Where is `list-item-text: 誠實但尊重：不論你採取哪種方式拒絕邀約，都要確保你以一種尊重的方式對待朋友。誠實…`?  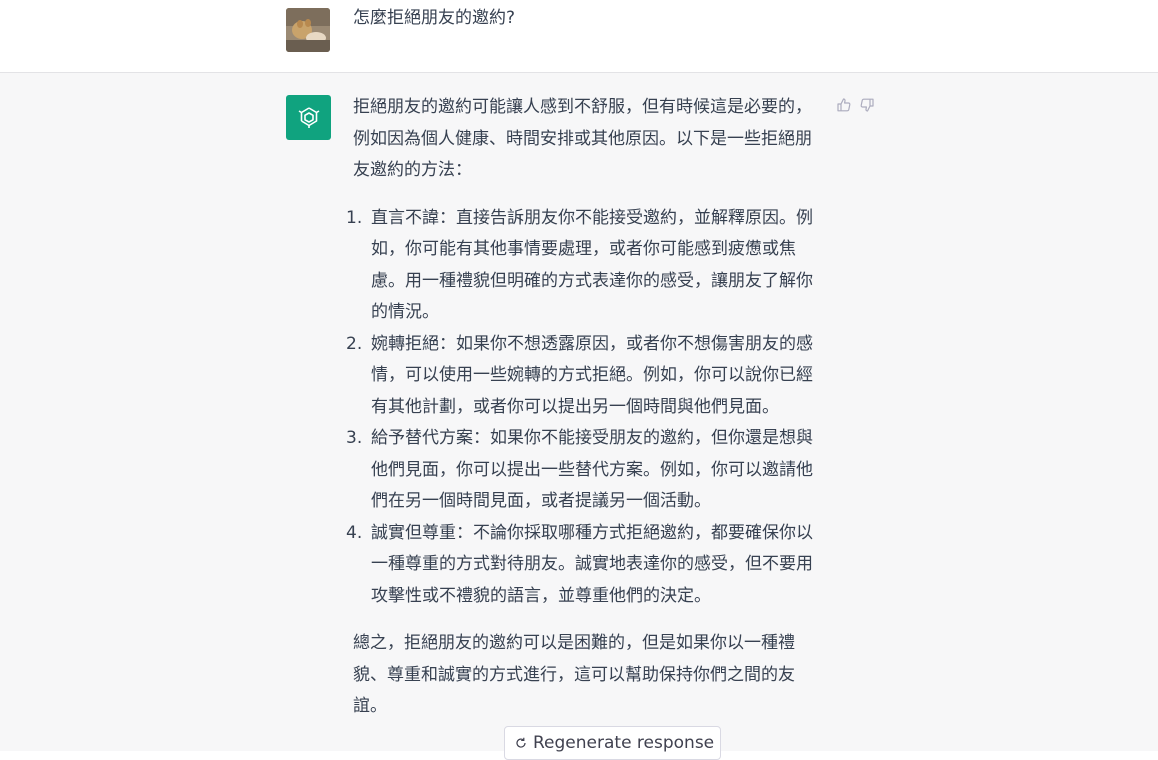
list-item-text: 誠實但尊重：不論你採取哪種方式拒絕邀約，都要確保你以一種尊重的方式對待朋友。誠實… is located at coordinates (592, 564).